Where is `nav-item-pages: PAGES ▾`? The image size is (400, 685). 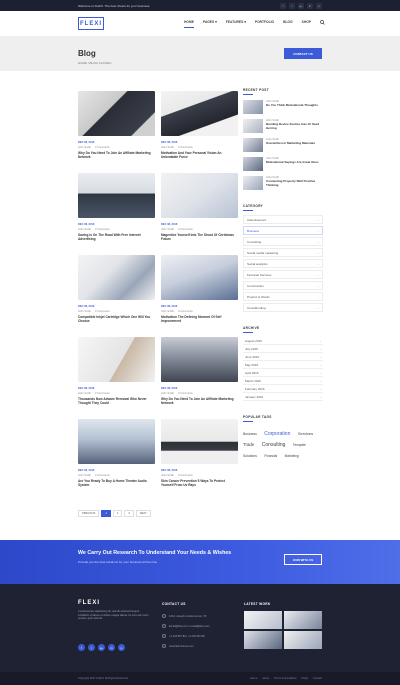 nav-item-pages: PAGES ▾ is located at coordinates (210, 24).